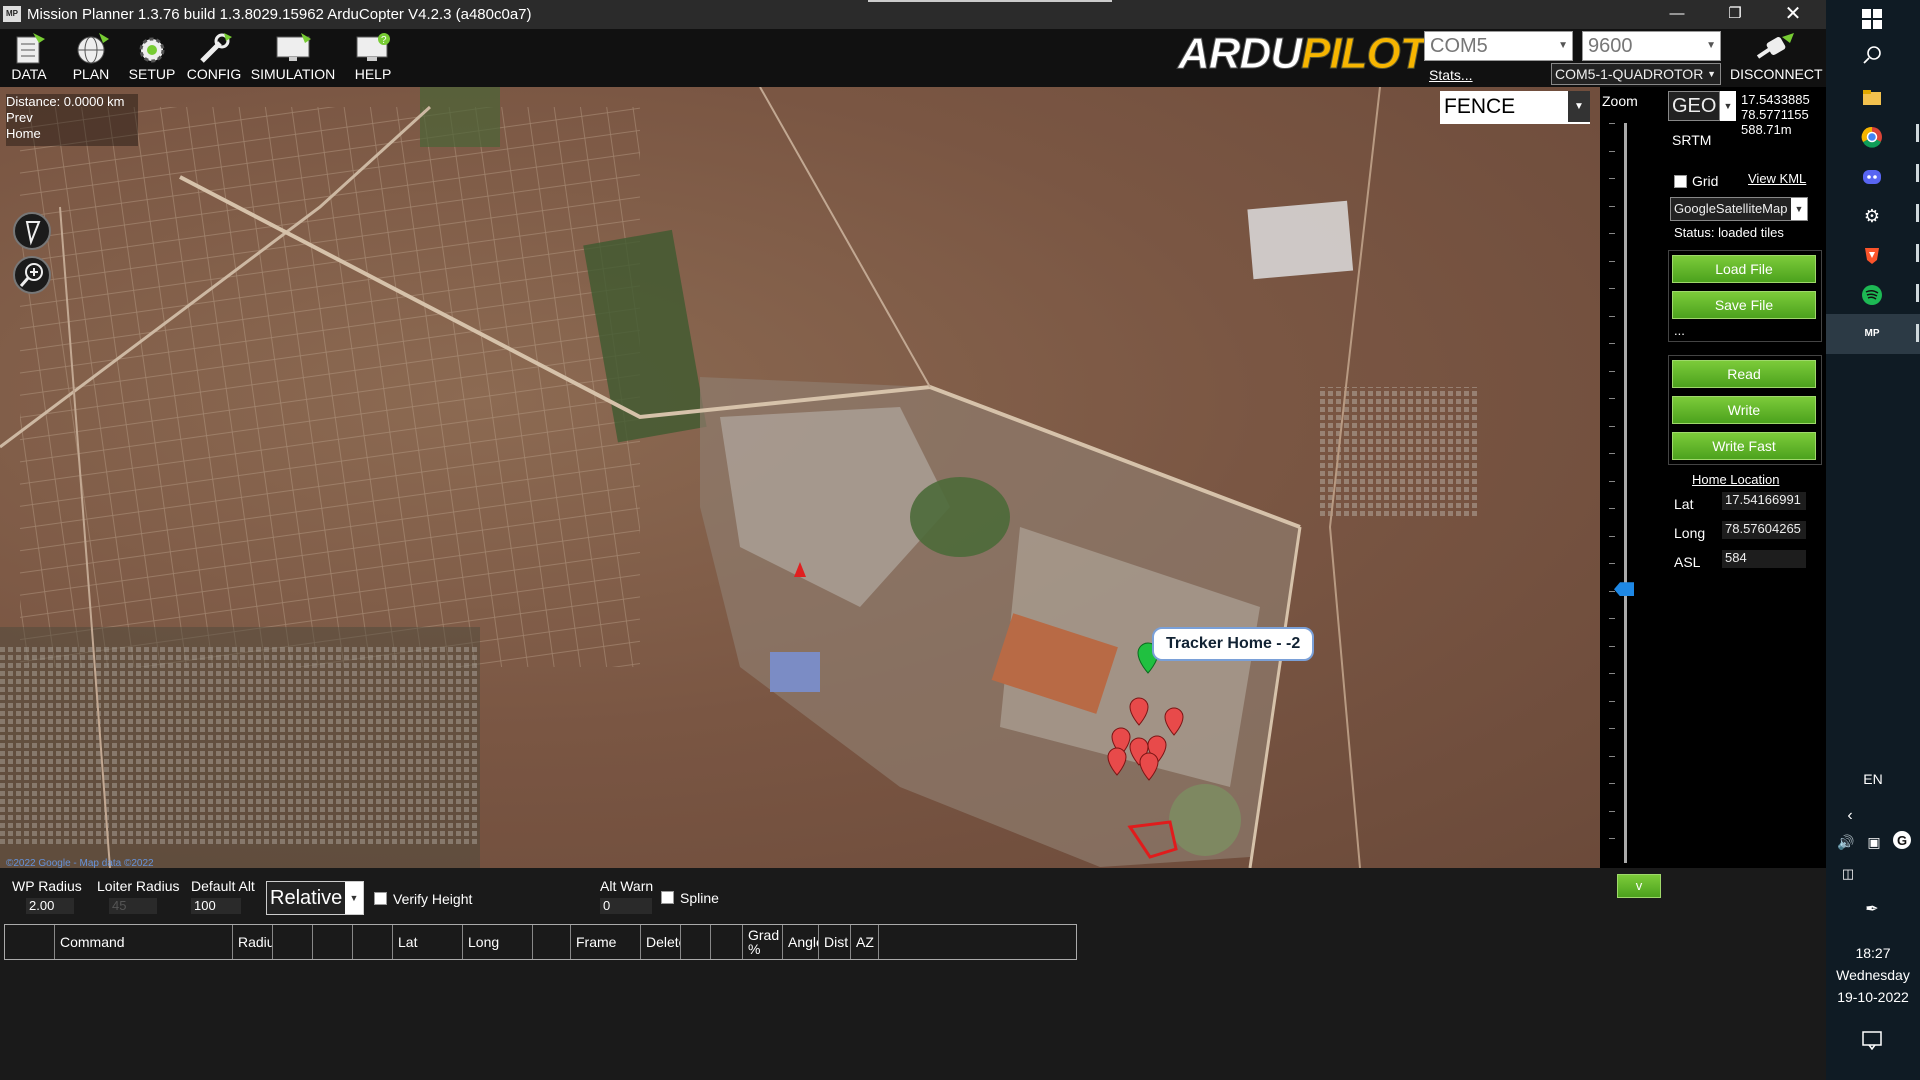 This screenshot has height=1080, width=1920. Describe the element at coordinates (835, 942) in the screenshot. I see `grid-column-dist: Dist` at that location.